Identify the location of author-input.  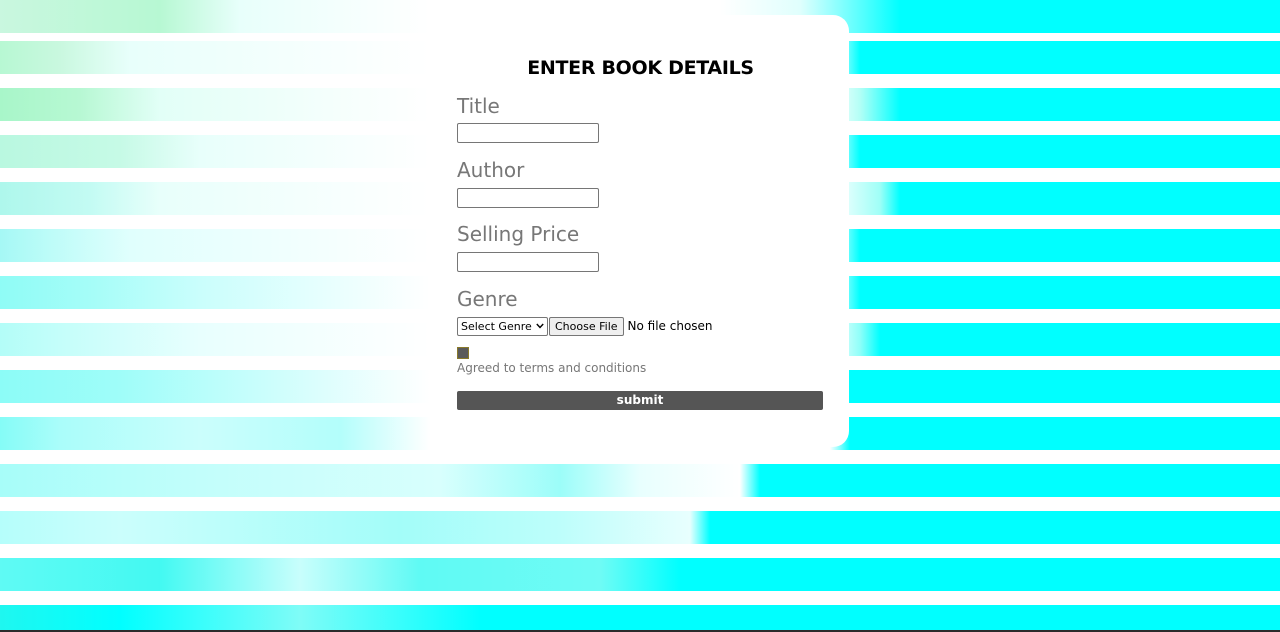
(528, 198).